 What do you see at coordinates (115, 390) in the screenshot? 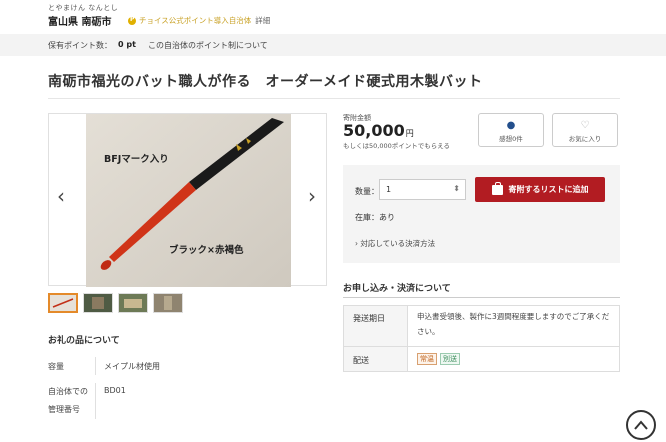
I see `spec-value: BD01` at bounding box center [115, 390].